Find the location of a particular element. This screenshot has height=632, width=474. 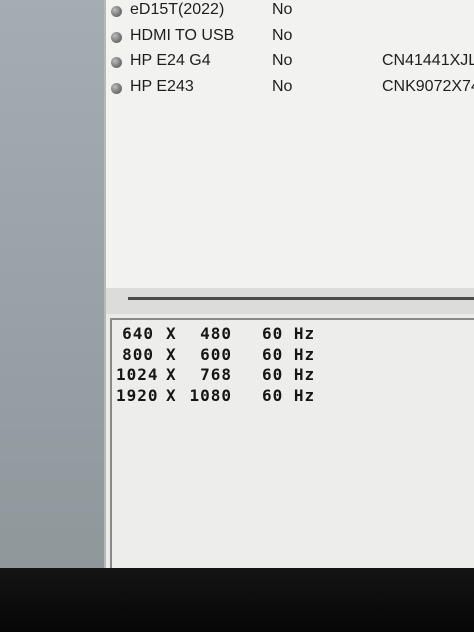

resolution-height: 480 is located at coordinates (216, 333).